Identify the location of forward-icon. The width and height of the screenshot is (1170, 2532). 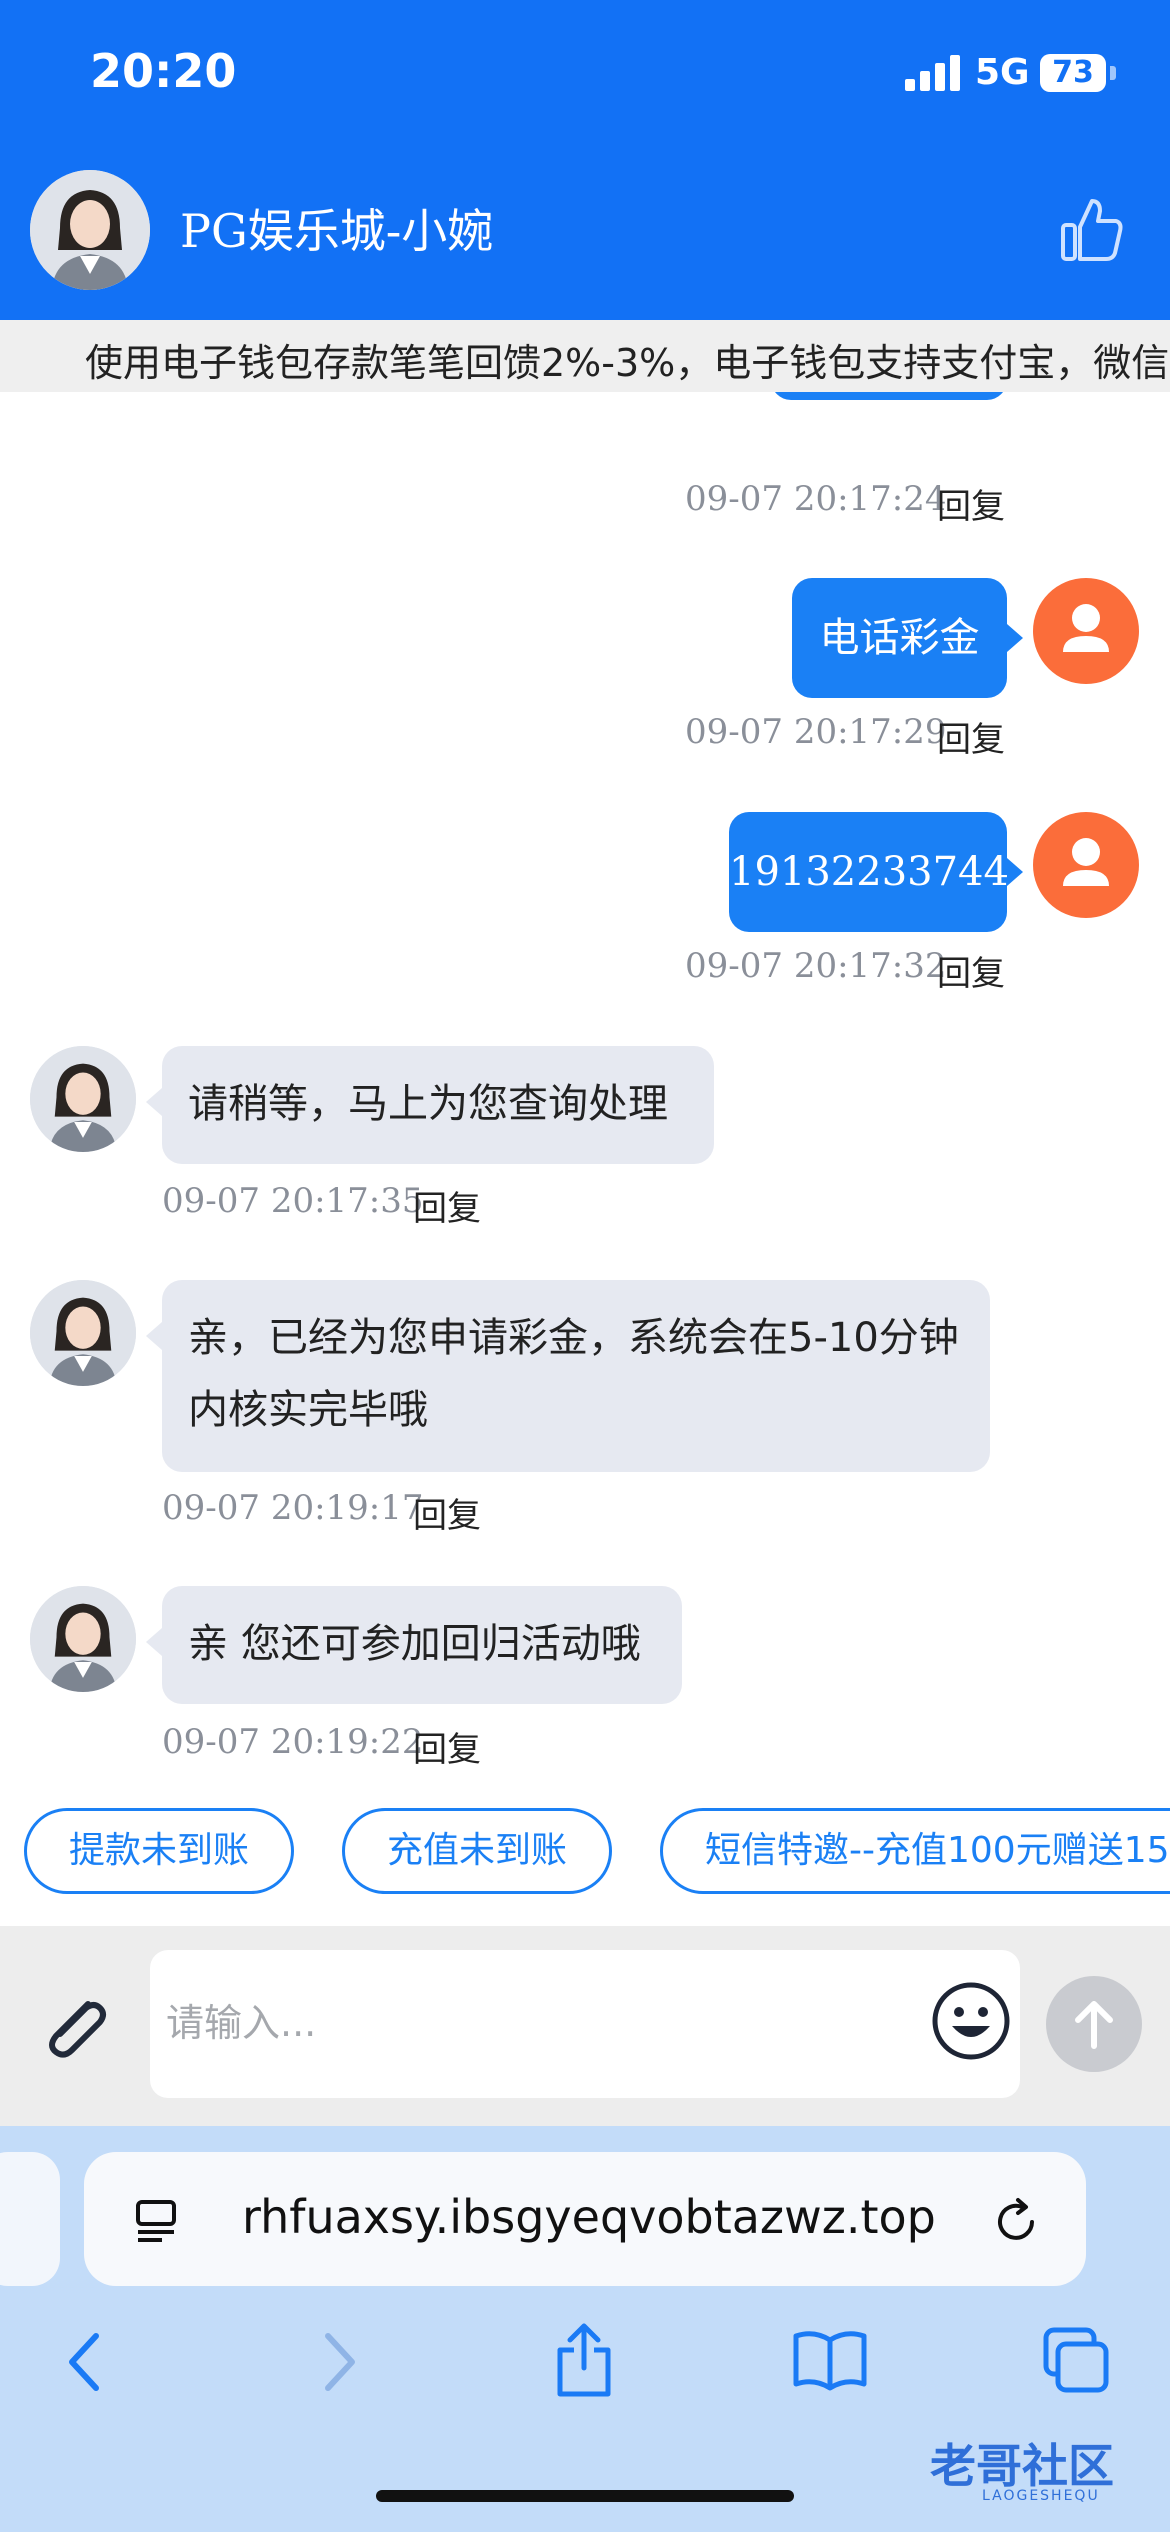
(339, 2362).